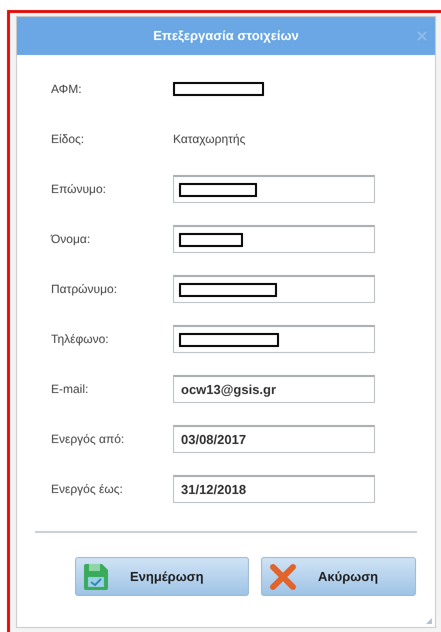  What do you see at coordinates (429, 621) in the screenshot?
I see `resize-grip-icon` at bounding box center [429, 621].